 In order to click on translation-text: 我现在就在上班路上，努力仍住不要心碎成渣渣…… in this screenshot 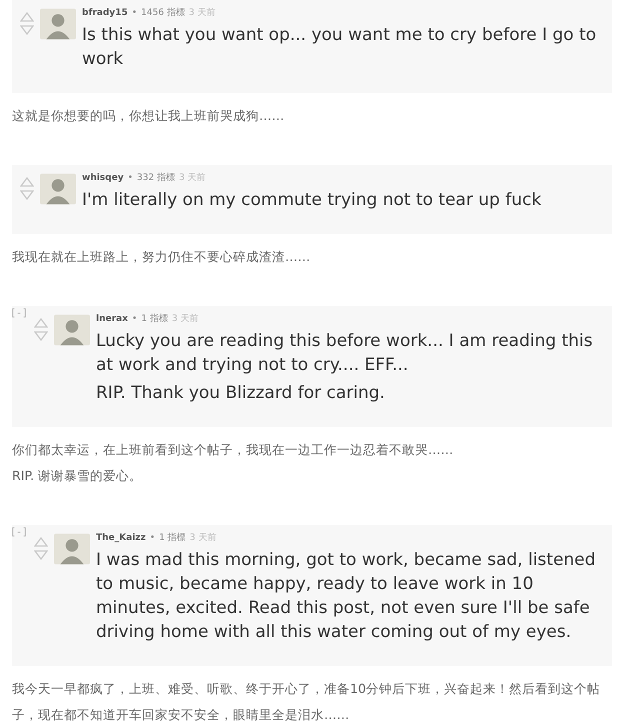, I will do `click(162, 257)`.